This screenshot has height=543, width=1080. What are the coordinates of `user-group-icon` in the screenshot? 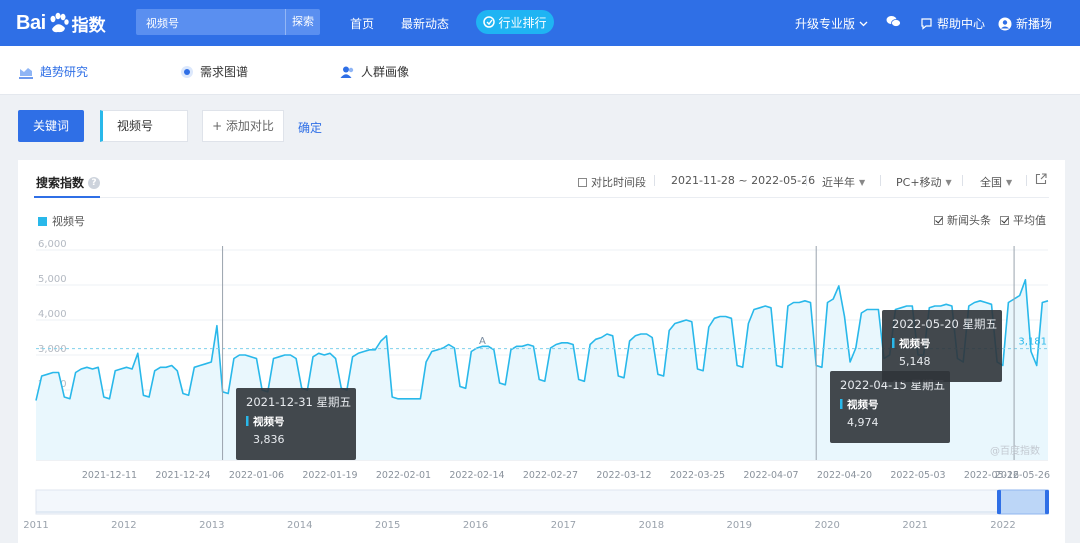 It's located at (347, 72).